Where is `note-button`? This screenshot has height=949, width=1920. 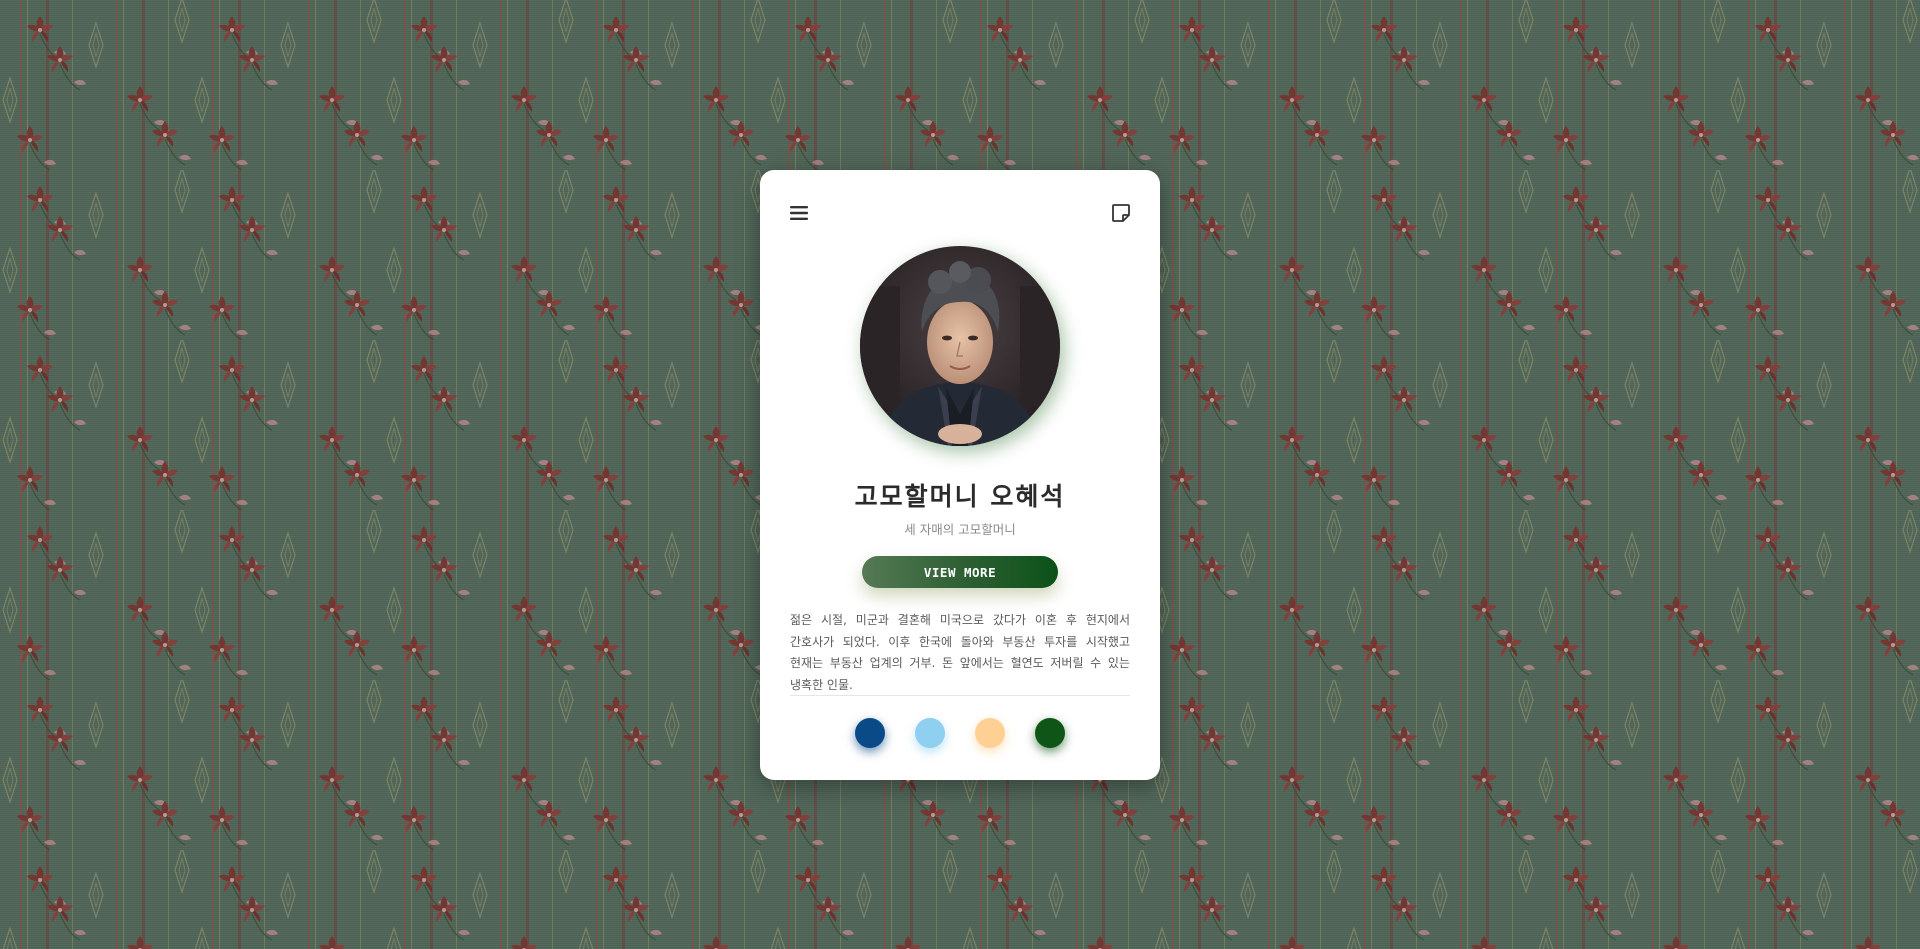 note-button is located at coordinates (1121, 213).